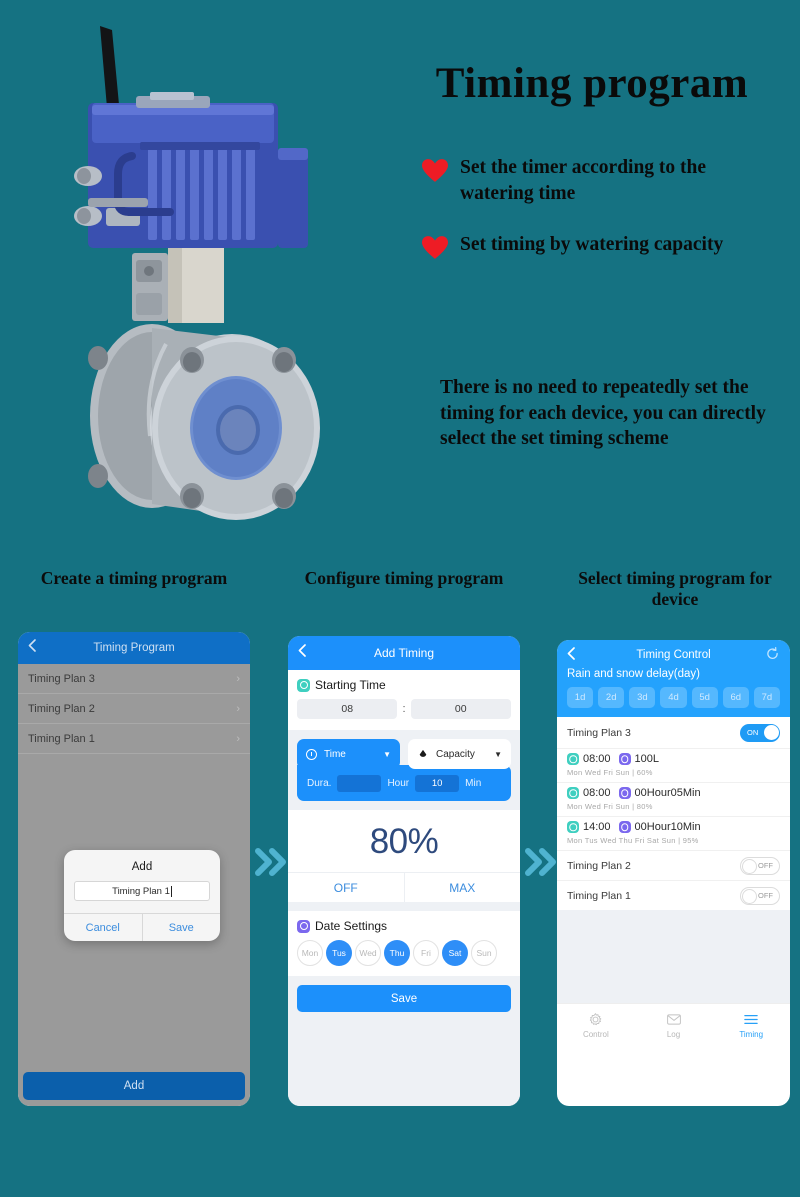 Image resolution: width=800 pixels, height=1197 pixels. What do you see at coordinates (426, 953) in the screenshot?
I see `day-chip-fri: Fri` at bounding box center [426, 953].